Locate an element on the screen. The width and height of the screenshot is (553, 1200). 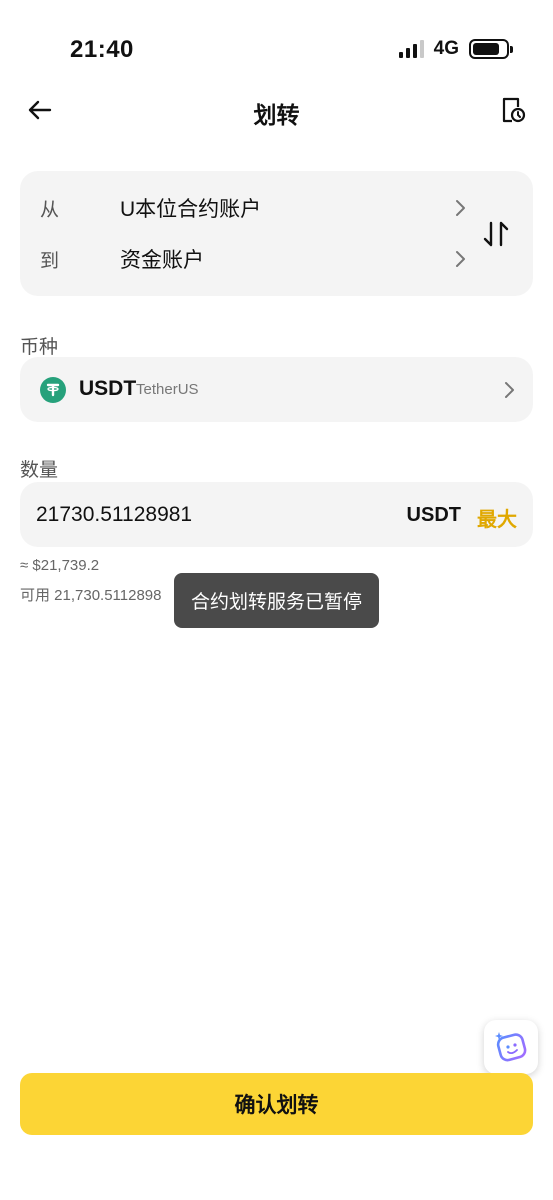
assistant-face-icon is located at coordinates (511, 1047).